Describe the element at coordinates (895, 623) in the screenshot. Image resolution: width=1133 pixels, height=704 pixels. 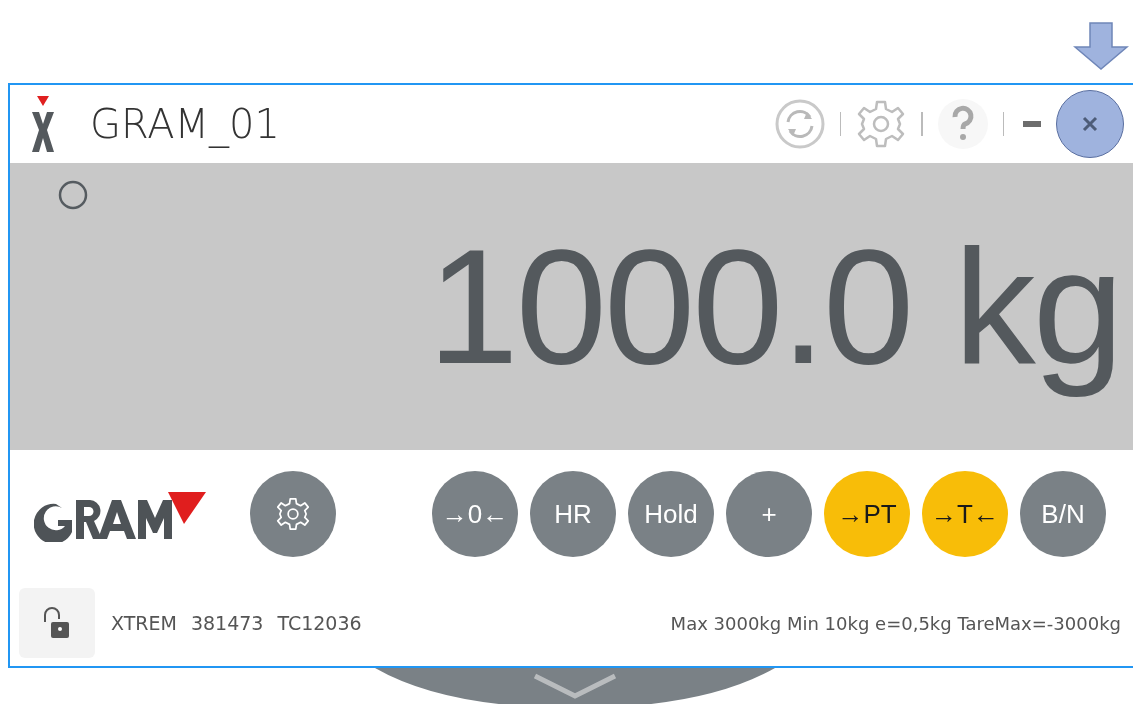
I see `scale-specs: Max 3000kg Min 10kg e=0,5kg TareMax=-3000kg` at that location.